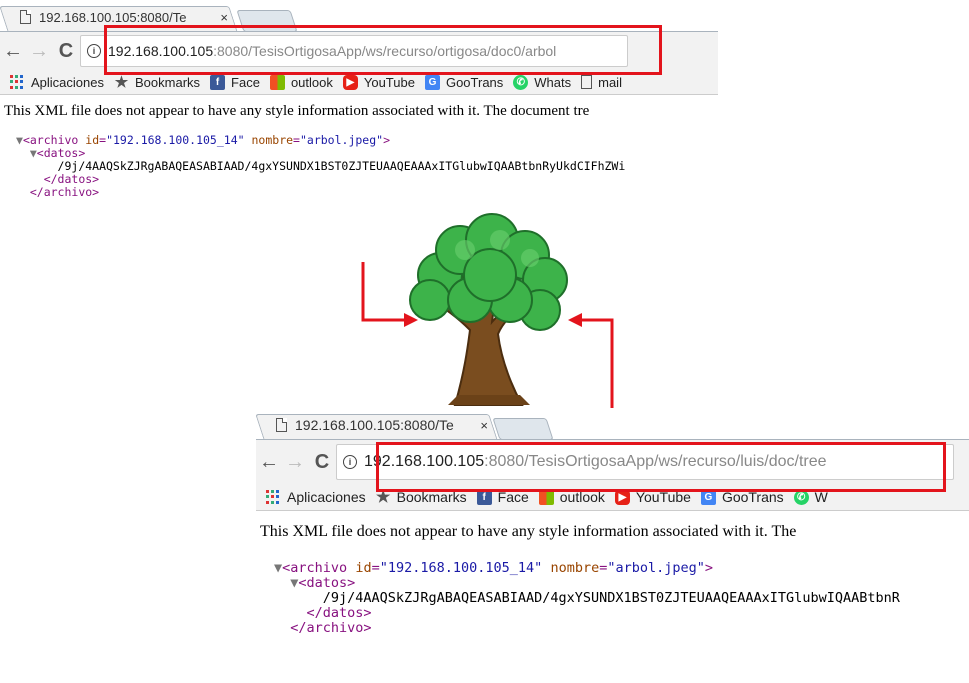  I want to click on bookmark-mail: mail, so click(601, 82).